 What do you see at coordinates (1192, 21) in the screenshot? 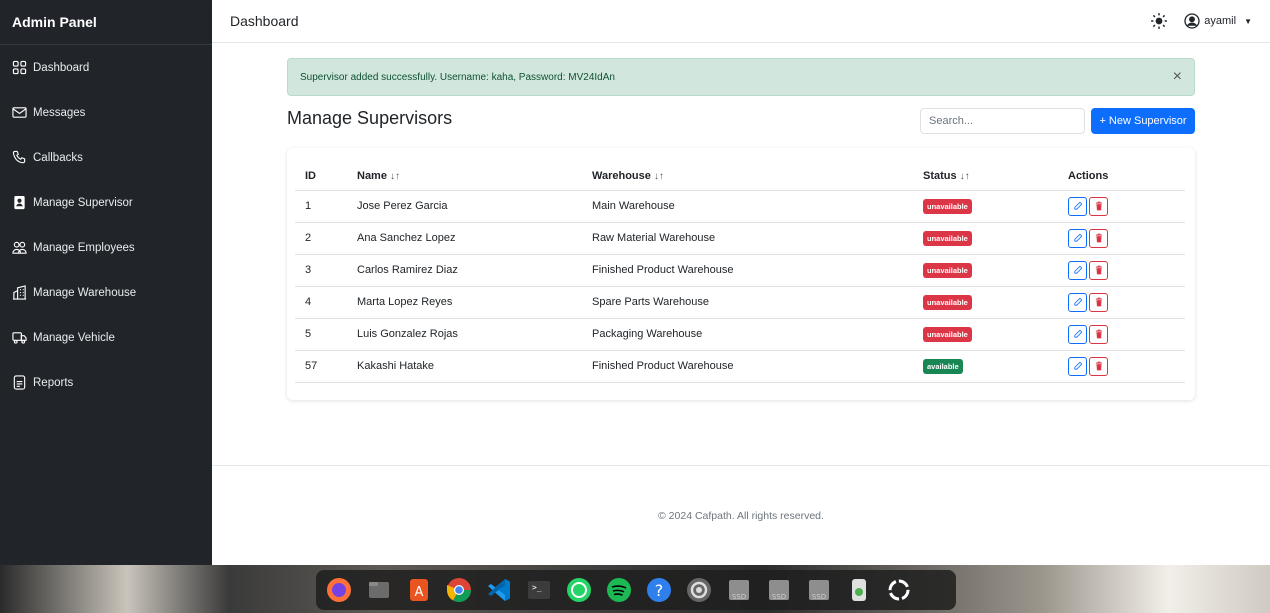
I see `user-circle-icon` at bounding box center [1192, 21].